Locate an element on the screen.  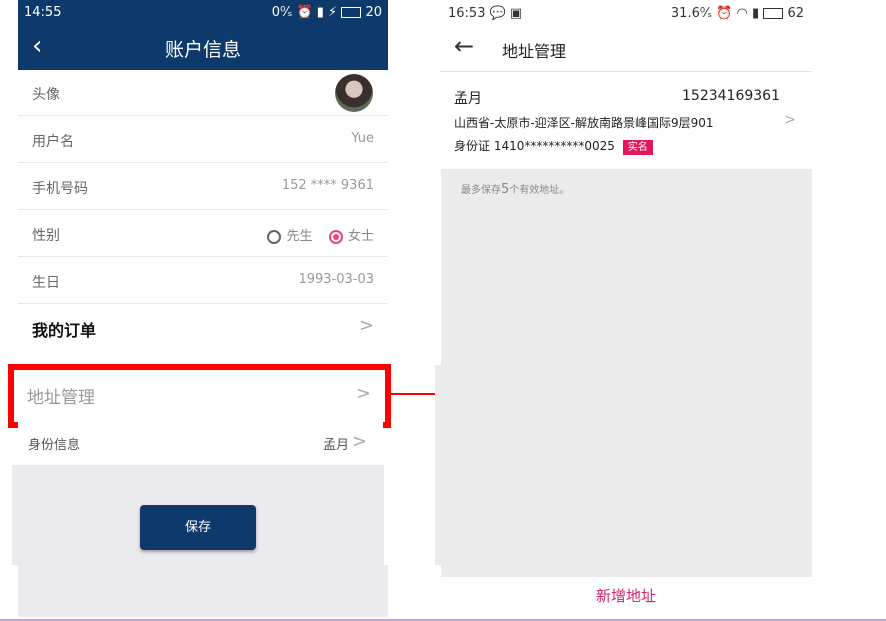
recipient-phone: 15234169361 is located at coordinates (731, 96).